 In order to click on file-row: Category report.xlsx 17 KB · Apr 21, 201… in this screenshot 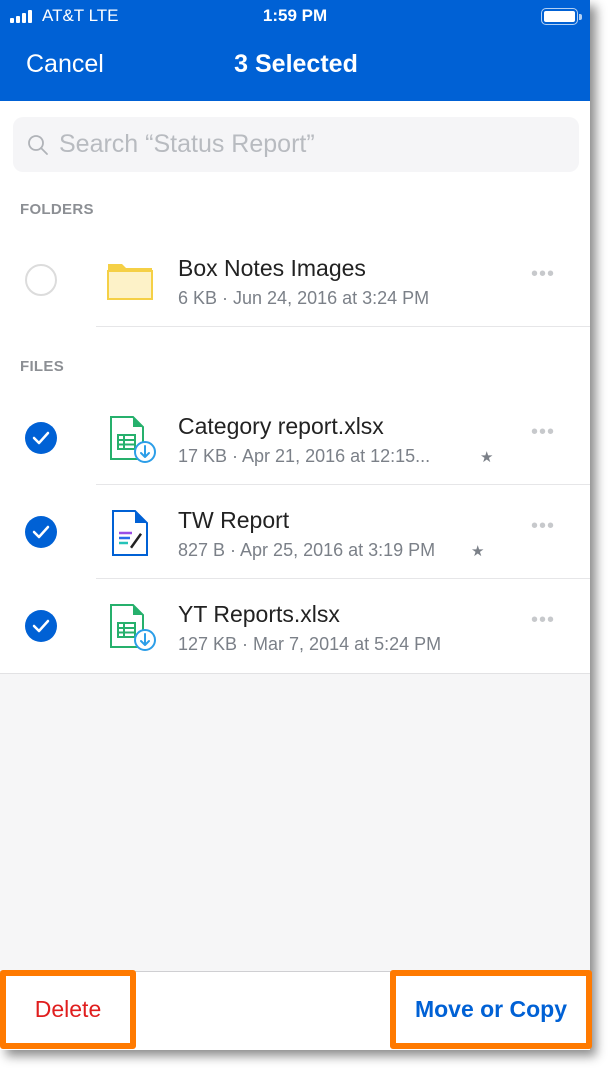, I will do `click(295, 438)`.